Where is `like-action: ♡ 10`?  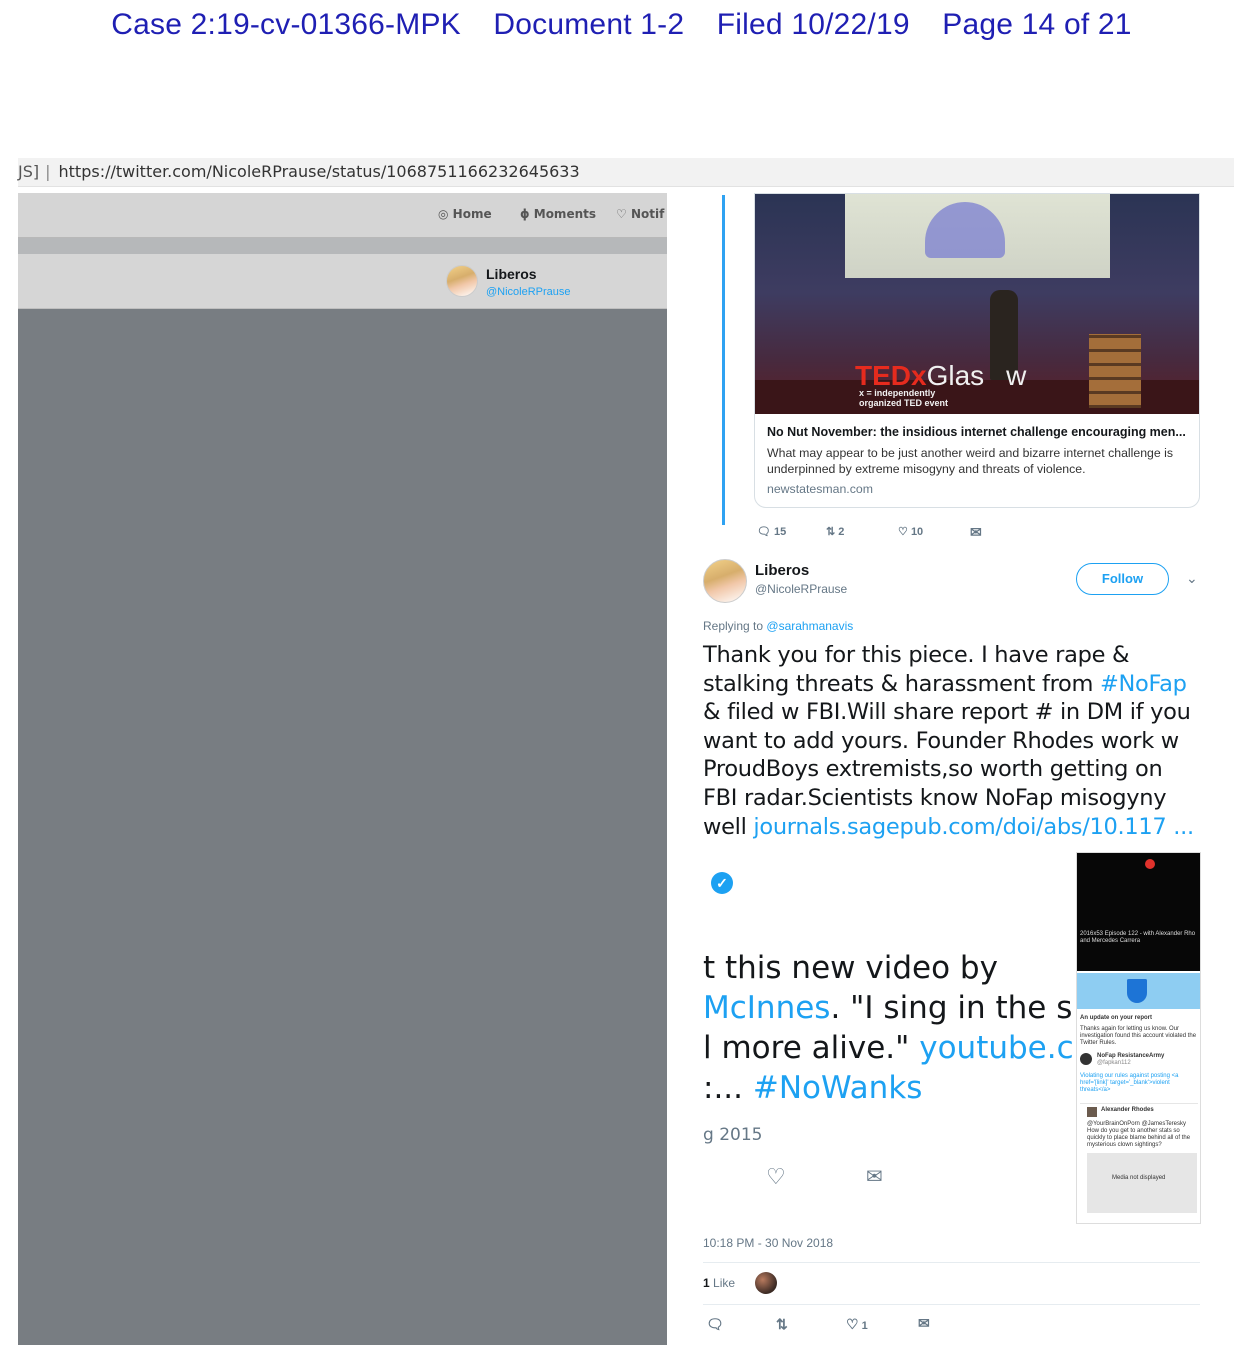
like-action: ♡ 10 is located at coordinates (910, 531).